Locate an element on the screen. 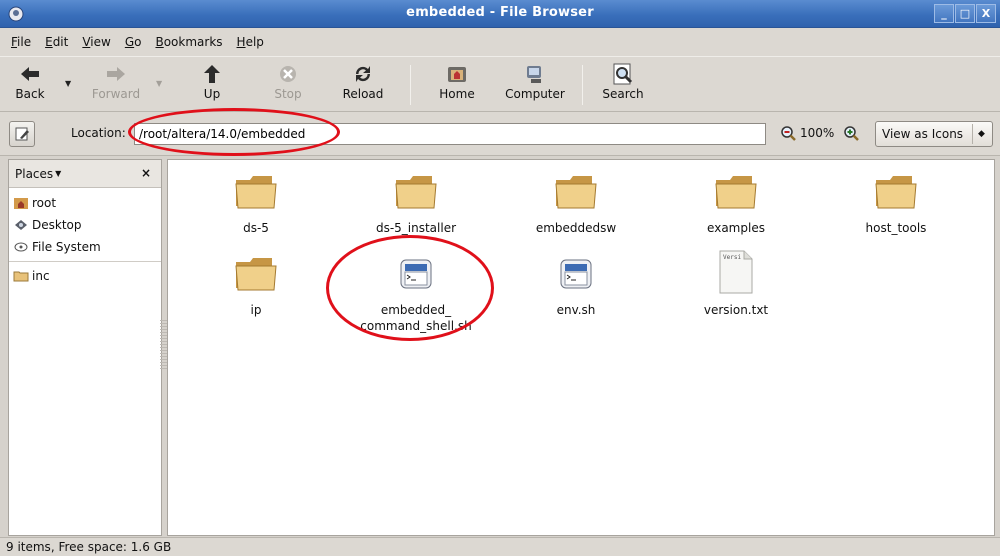 The height and width of the screenshot is (556, 1000). drive-icon is located at coordinates (21, 247).